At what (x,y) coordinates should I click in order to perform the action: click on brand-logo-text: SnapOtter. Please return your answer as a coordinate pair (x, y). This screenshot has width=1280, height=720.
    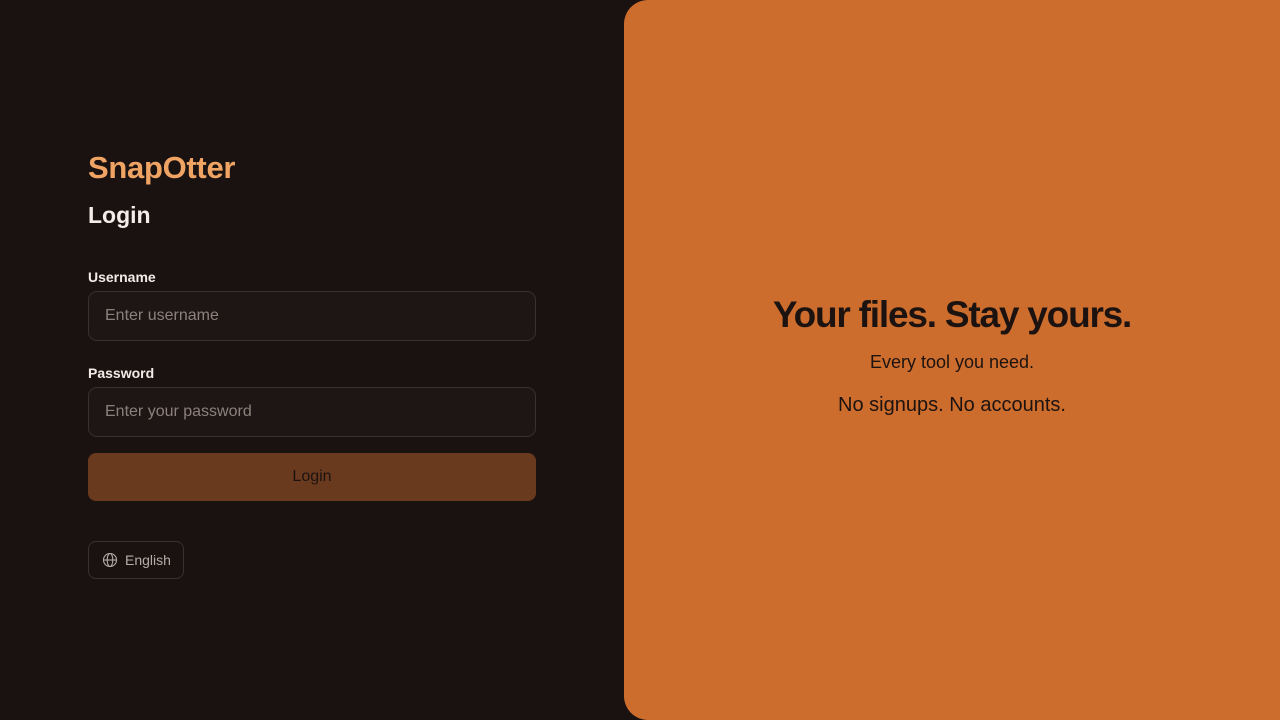
    Looking at the image, I should click on (162, 167).